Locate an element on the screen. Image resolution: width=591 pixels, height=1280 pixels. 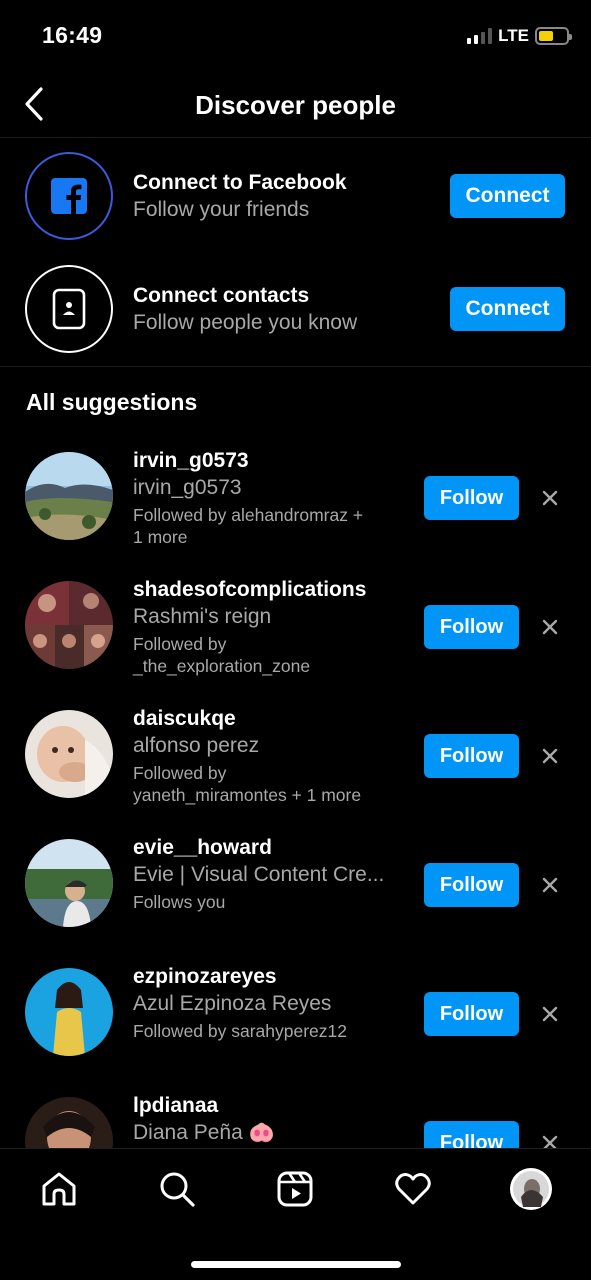
connect-facebook-title: Connect to Facebook is located at coordinates (240, 182).